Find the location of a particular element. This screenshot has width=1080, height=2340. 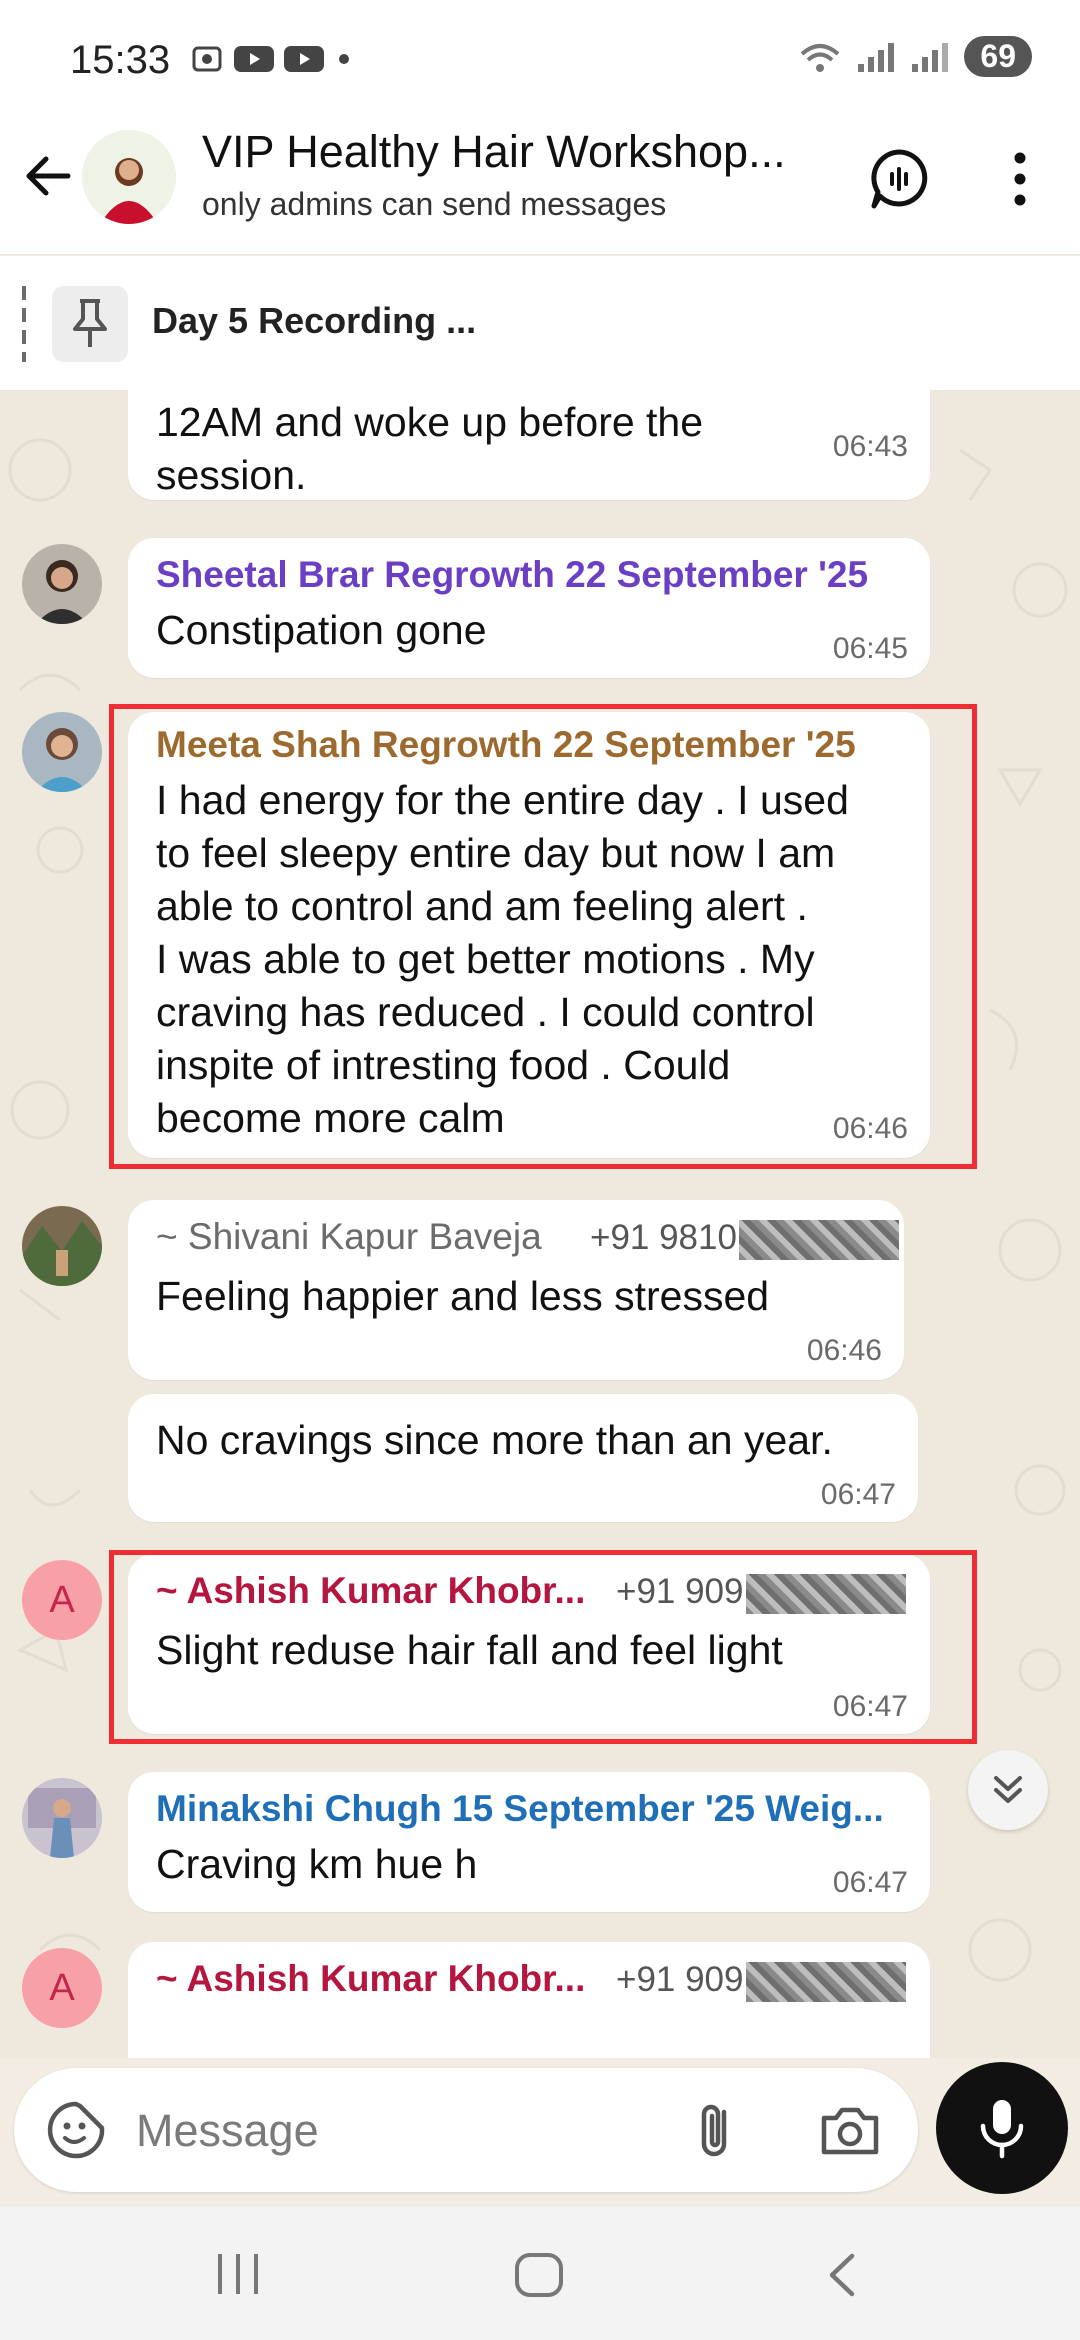

nav-back-button is located at coordinates (842, 2277).